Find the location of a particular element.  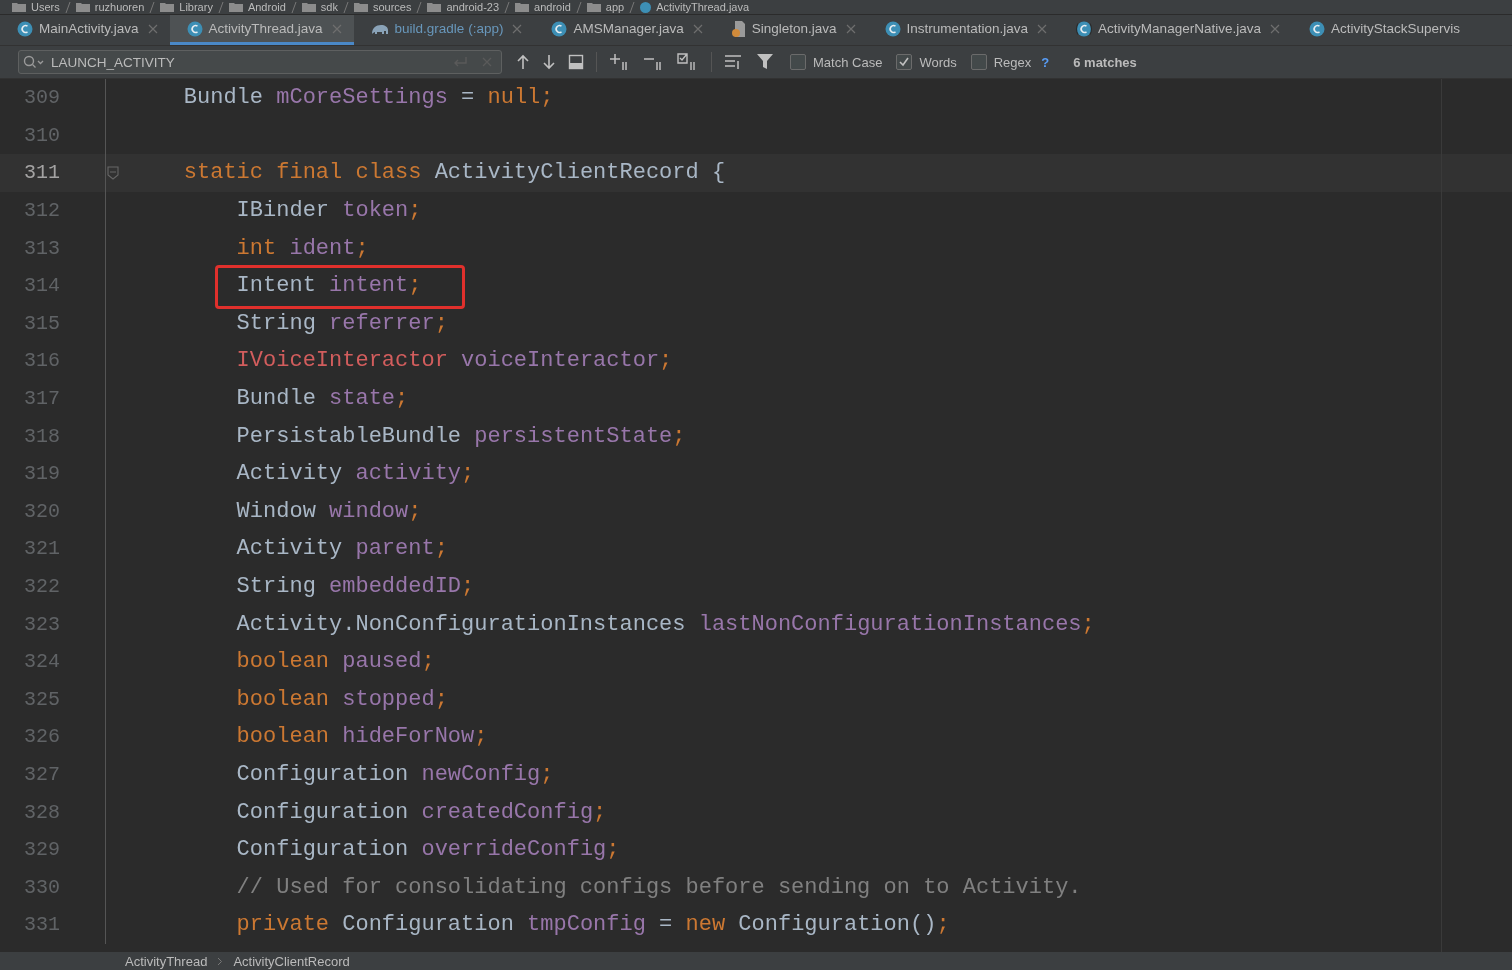

line-number: 328 is located at coordinates (42, 812).